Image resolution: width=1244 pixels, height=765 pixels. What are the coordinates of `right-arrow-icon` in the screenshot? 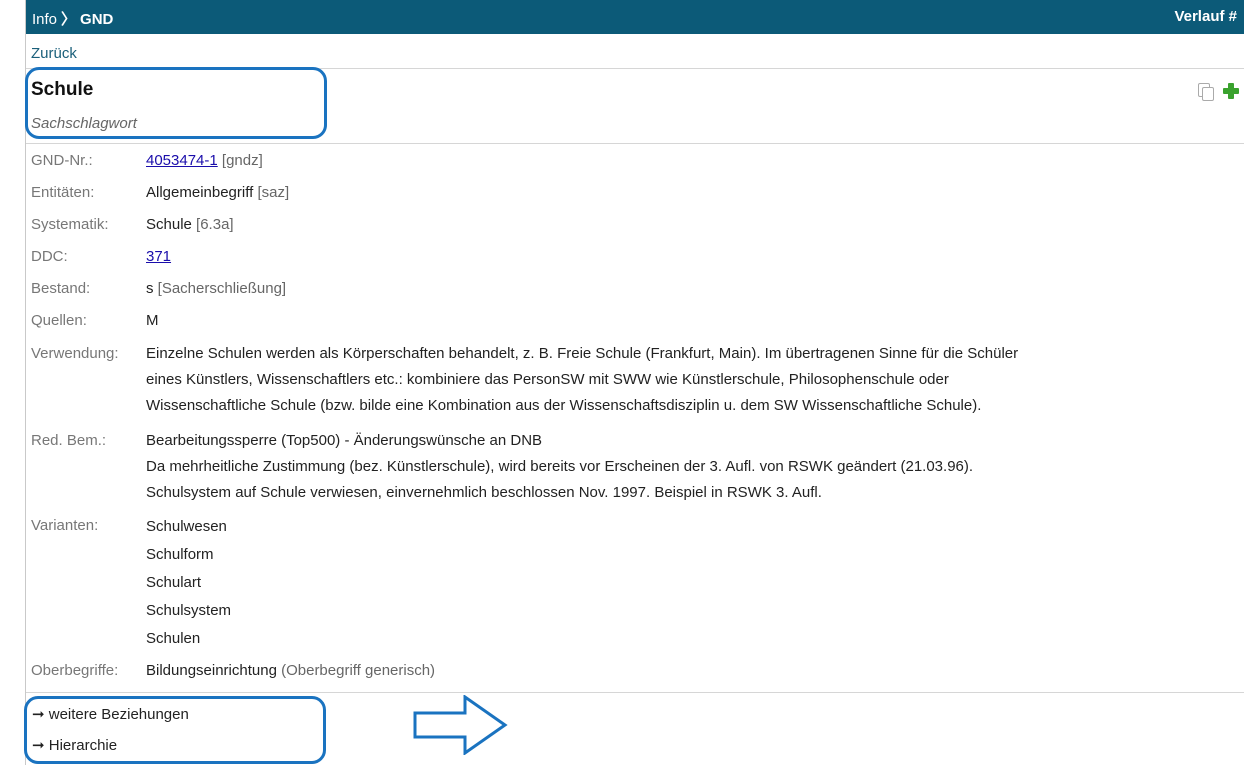 It's located at (460, 725).